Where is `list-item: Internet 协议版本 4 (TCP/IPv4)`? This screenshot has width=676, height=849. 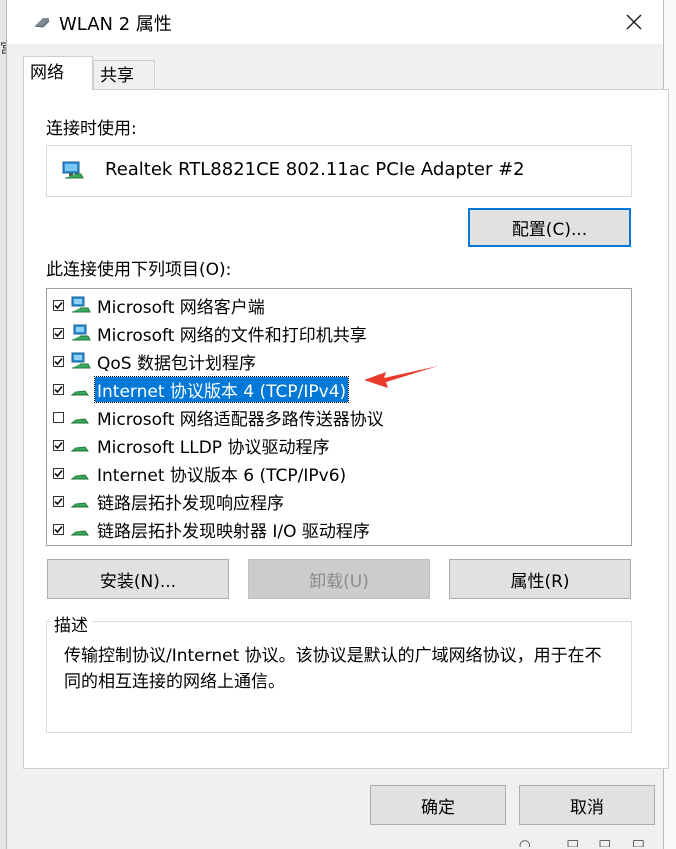
list-item: Internet 协议版本 4 (TCP/IPv4) is located at coordinates (201, 389).